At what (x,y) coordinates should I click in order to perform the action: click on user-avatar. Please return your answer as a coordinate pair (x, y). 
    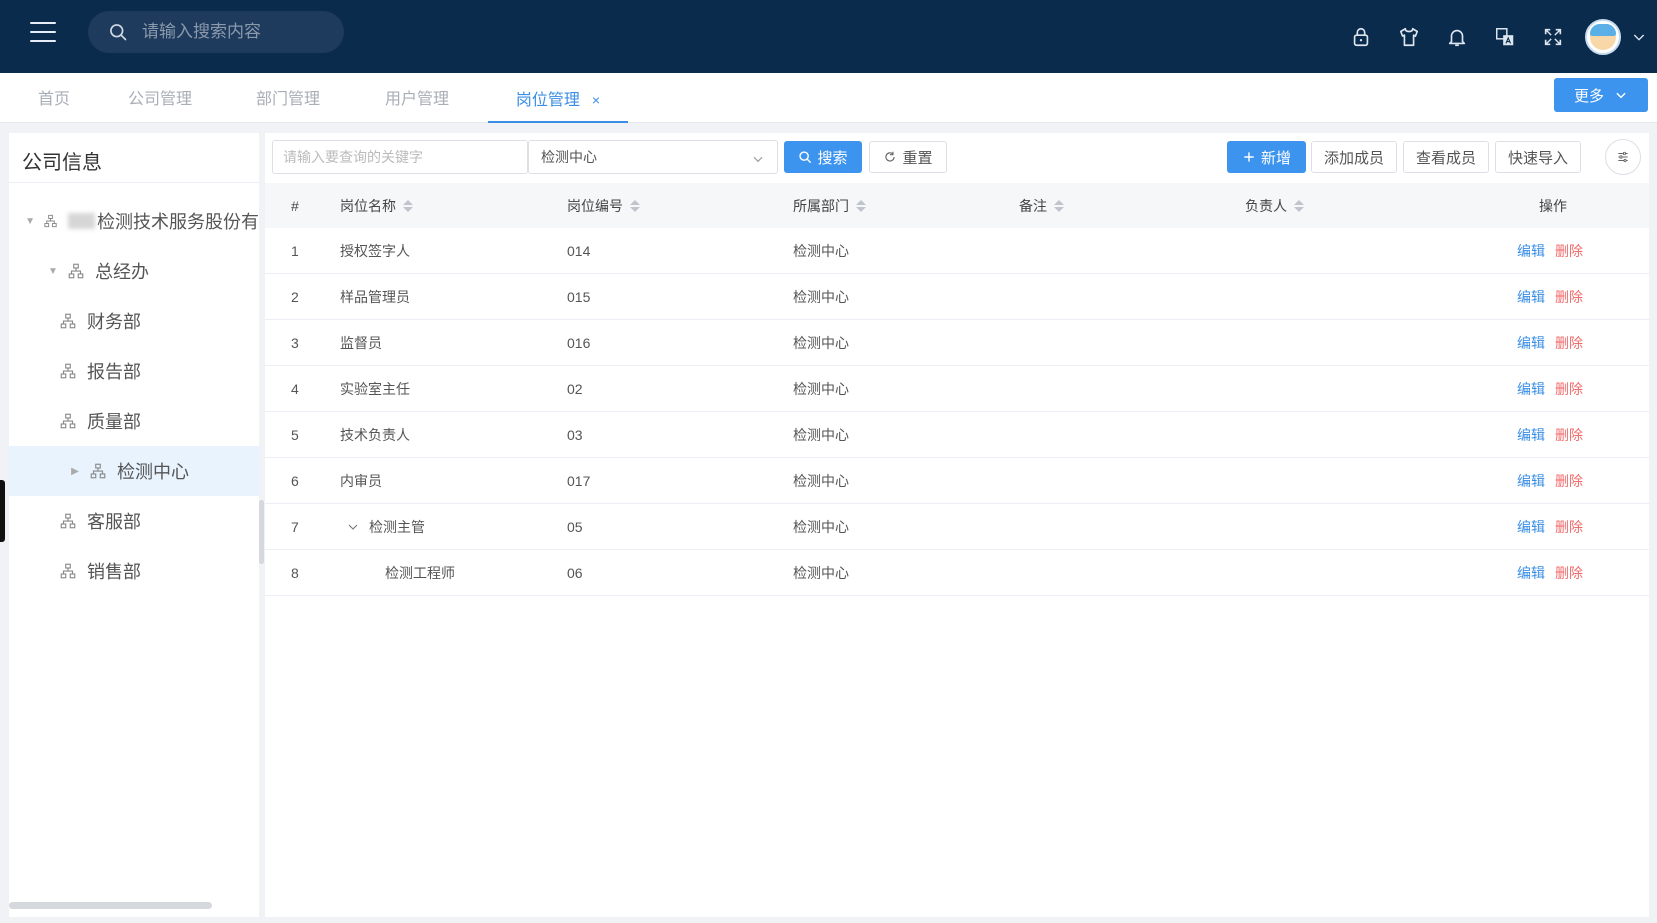
    Looking at the image, I should click on (1603, 36).